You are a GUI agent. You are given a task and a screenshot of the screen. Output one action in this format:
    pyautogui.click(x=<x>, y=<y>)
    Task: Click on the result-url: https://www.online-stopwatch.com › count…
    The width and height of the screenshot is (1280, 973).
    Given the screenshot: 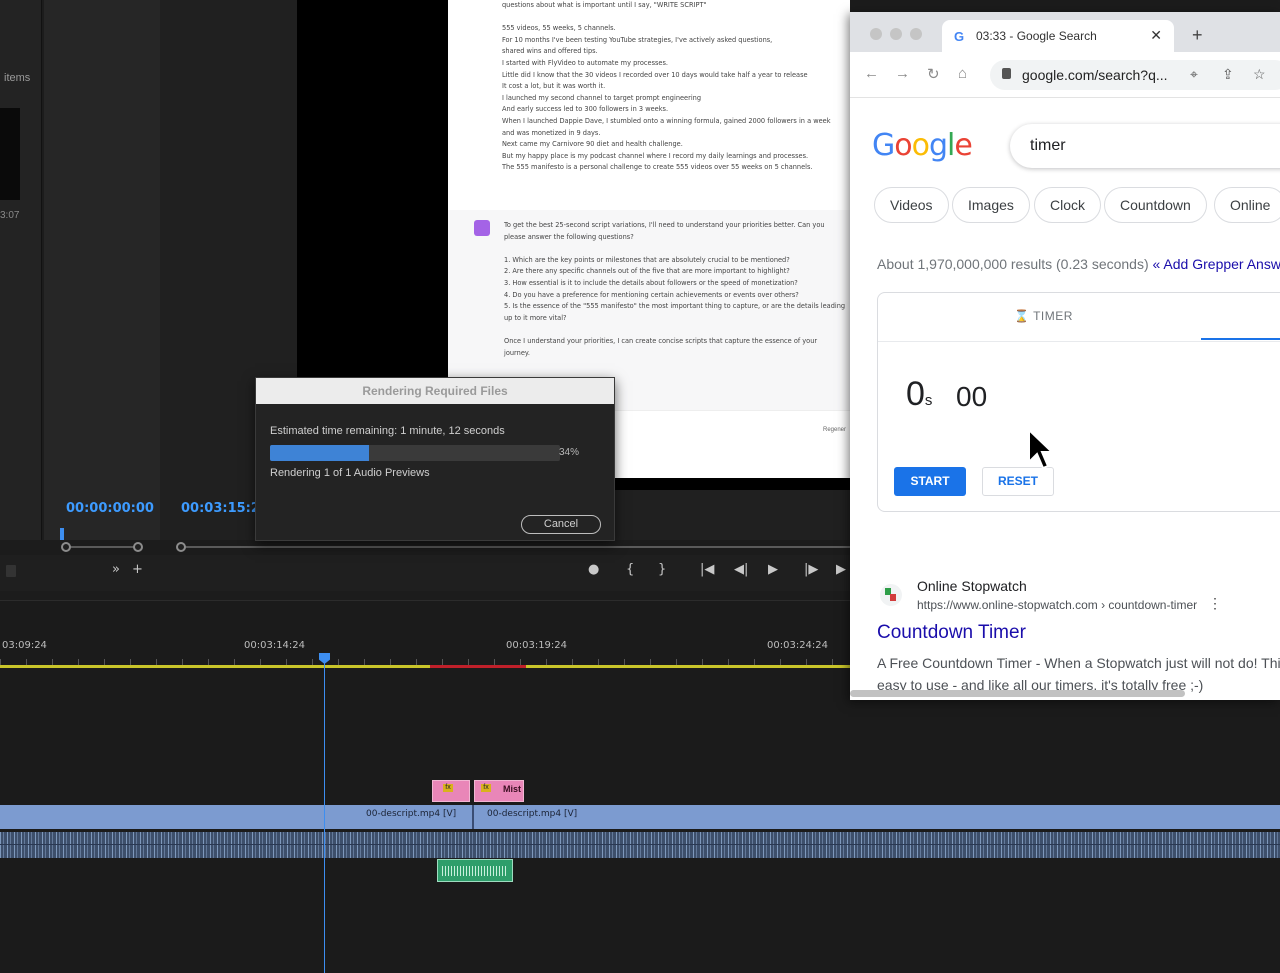 What is the action you would take?
    pyautogui.click(x=1057, y=605)
    